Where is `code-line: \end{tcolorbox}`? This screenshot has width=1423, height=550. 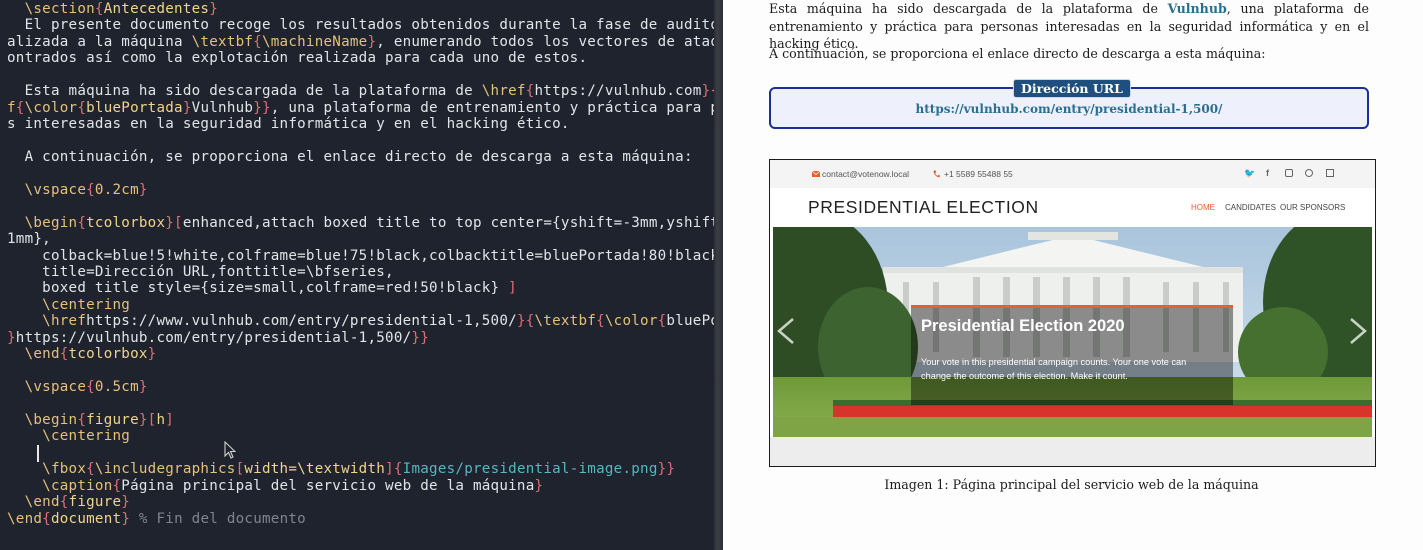
code-line: \end{tcolorbox} is located at coordinates (352, 354).